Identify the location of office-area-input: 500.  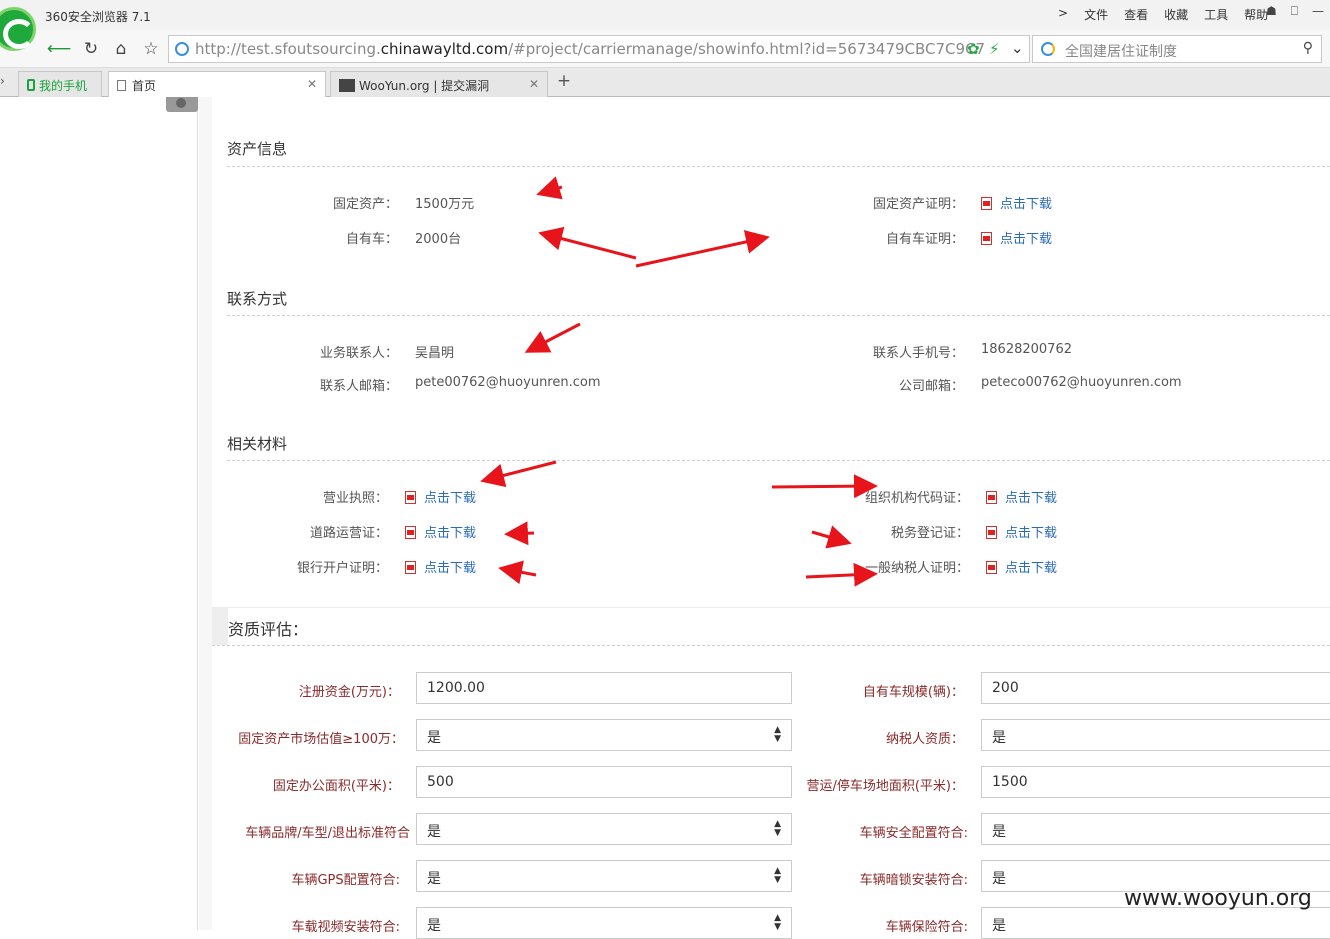
(604, 782).